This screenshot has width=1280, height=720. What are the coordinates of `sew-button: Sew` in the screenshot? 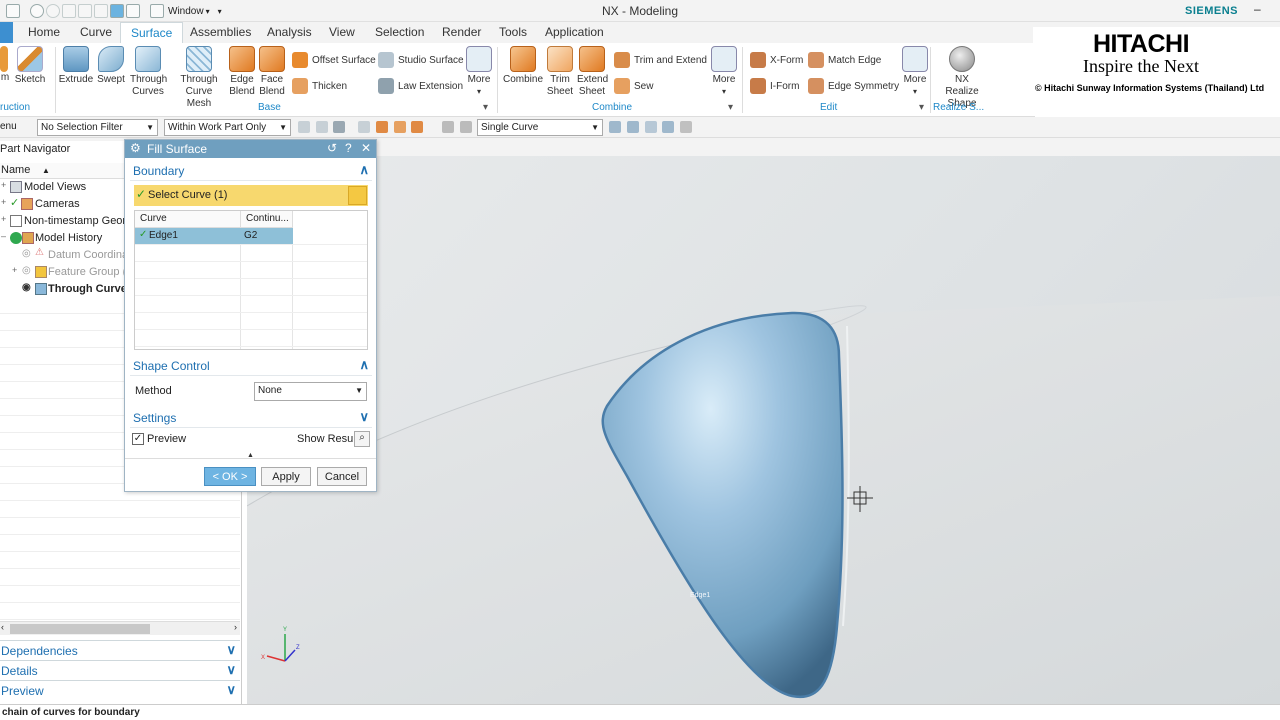 It's located at (633, 86).